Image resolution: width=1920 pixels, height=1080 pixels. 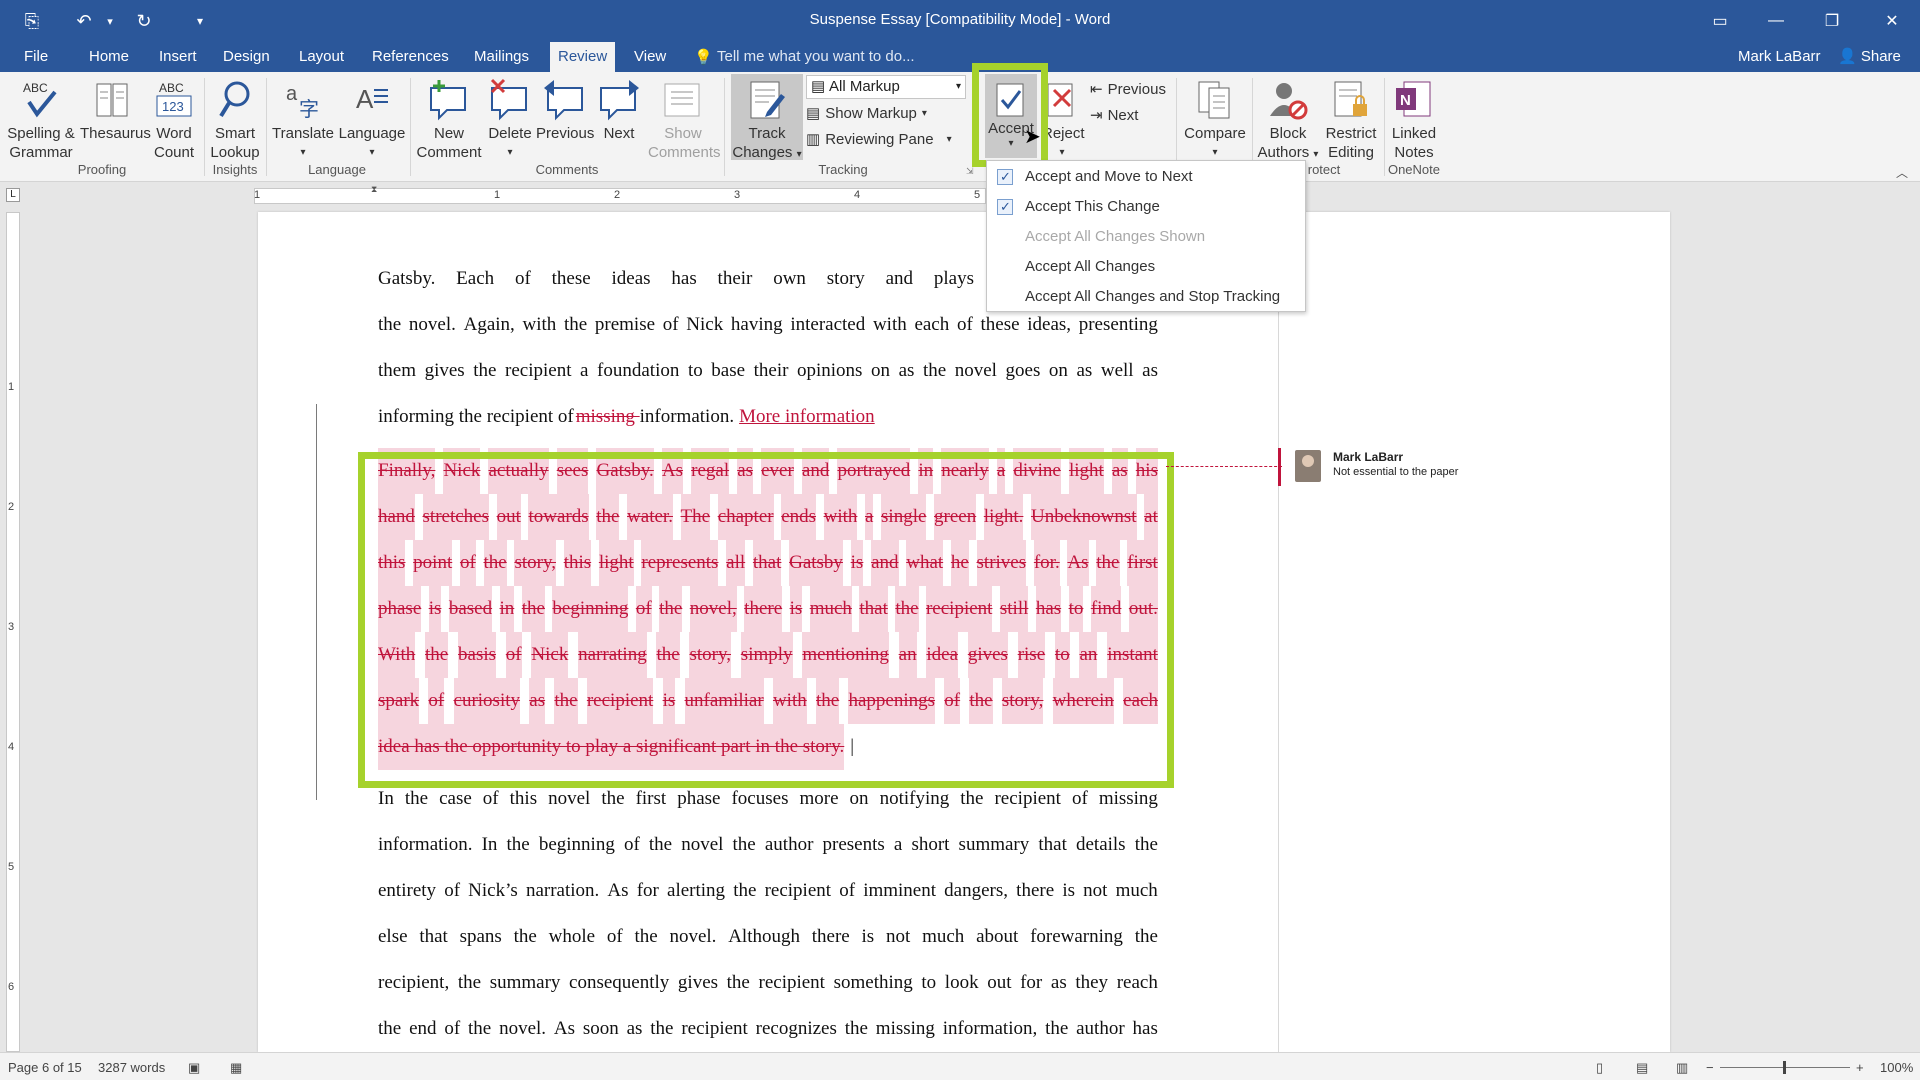 What do you see at coordinates (489, 324) in the screenshot?
I see `word: Again,` at bounding box center [489, 324].